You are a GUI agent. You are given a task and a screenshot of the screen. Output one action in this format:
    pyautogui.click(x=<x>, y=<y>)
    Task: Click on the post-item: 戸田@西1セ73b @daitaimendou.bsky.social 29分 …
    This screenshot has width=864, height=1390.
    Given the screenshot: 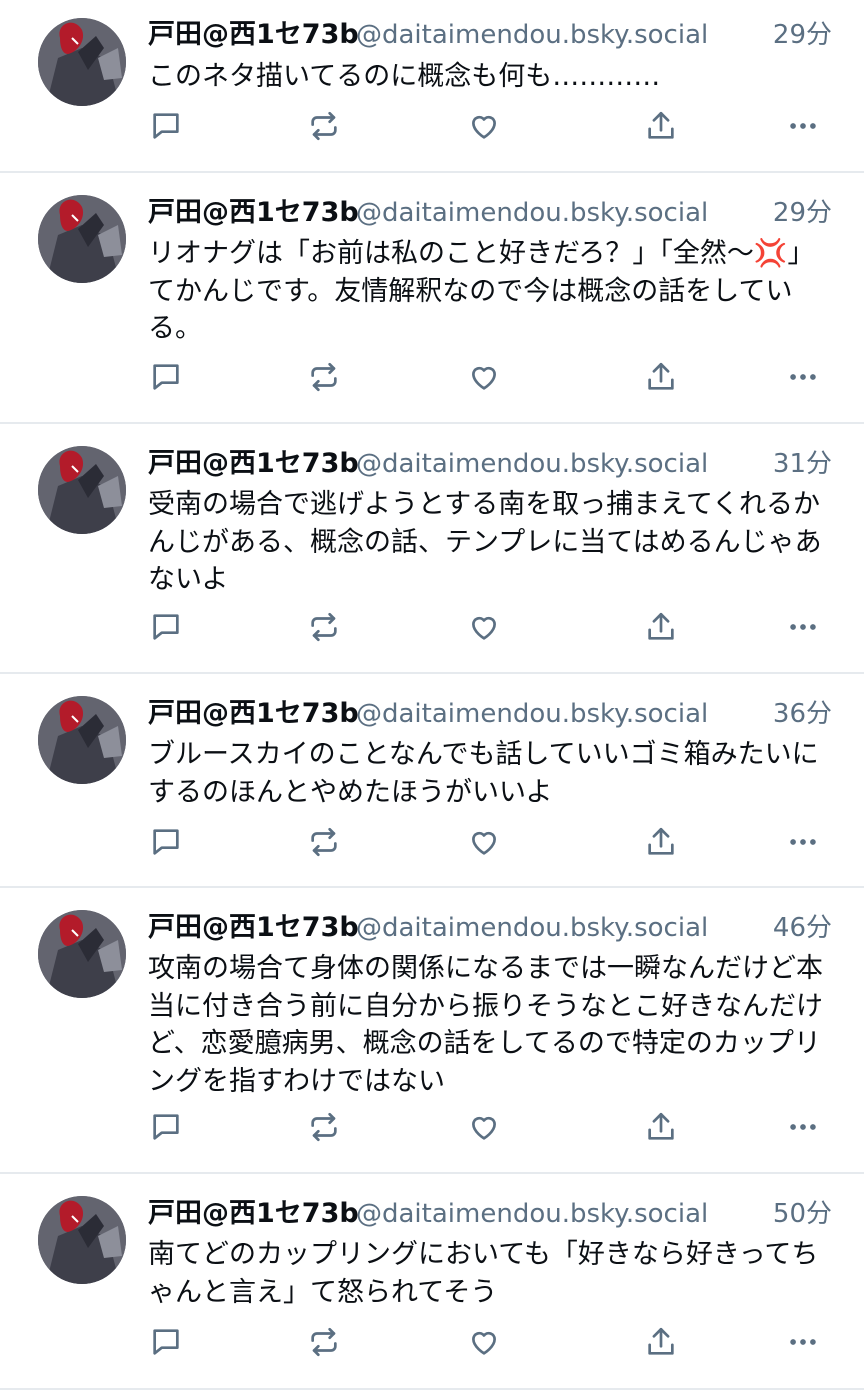 What is the action you would take?
    pyautogui.click(x=432, y=86)
    